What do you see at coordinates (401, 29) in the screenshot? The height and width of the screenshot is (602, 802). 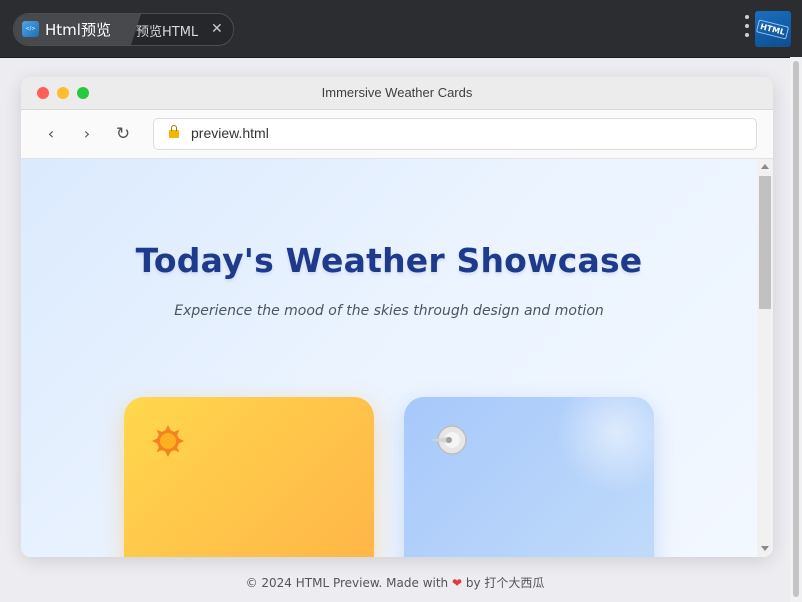 I see `app-topbar: </> Html预览 预览HTML ✕ HTML` at bounding box center [401, 29].